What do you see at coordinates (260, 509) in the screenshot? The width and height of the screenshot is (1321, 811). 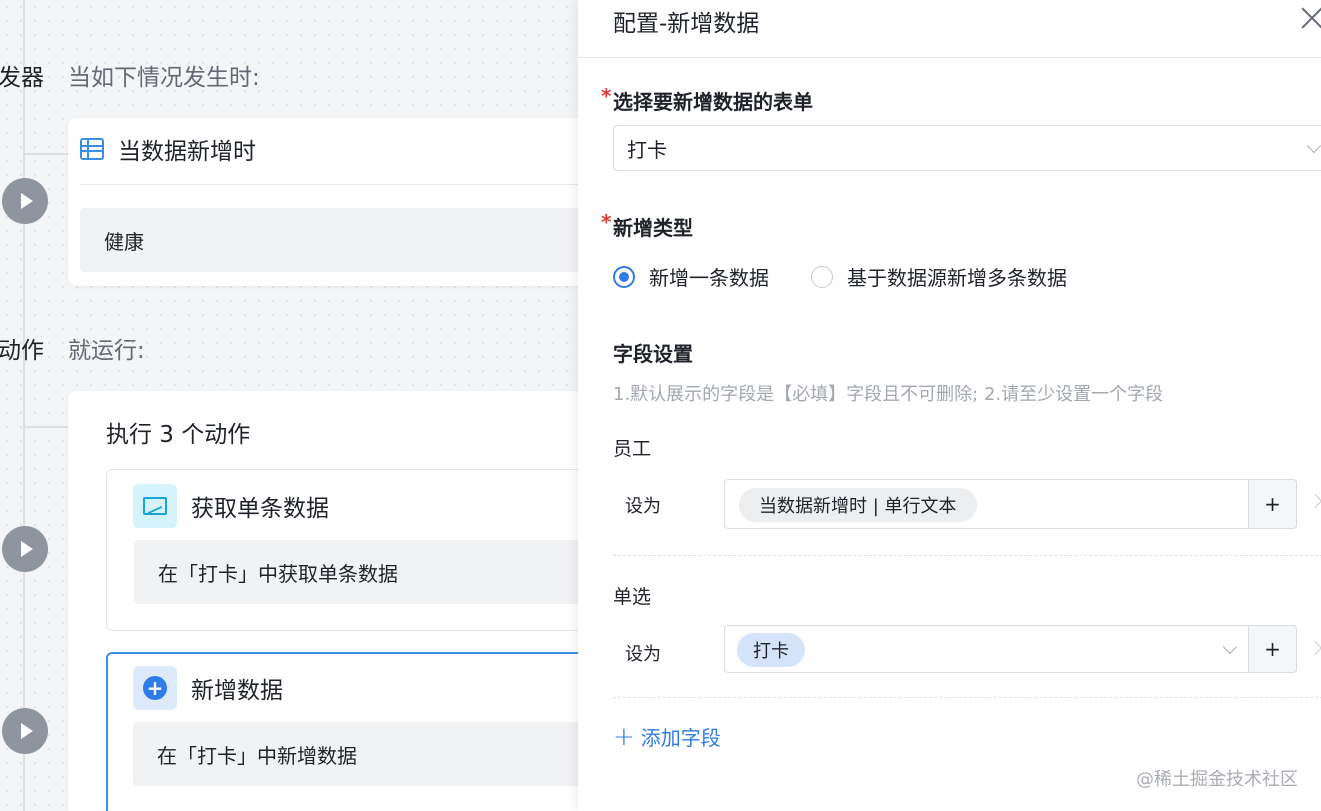 I see `action-title: 获取单条数据` at bounding box center [260, 509].